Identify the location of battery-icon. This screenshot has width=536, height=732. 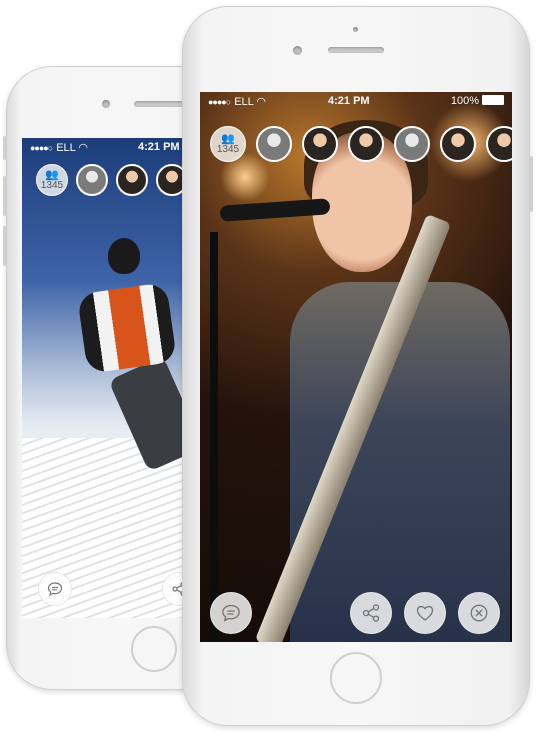
(493, 100).